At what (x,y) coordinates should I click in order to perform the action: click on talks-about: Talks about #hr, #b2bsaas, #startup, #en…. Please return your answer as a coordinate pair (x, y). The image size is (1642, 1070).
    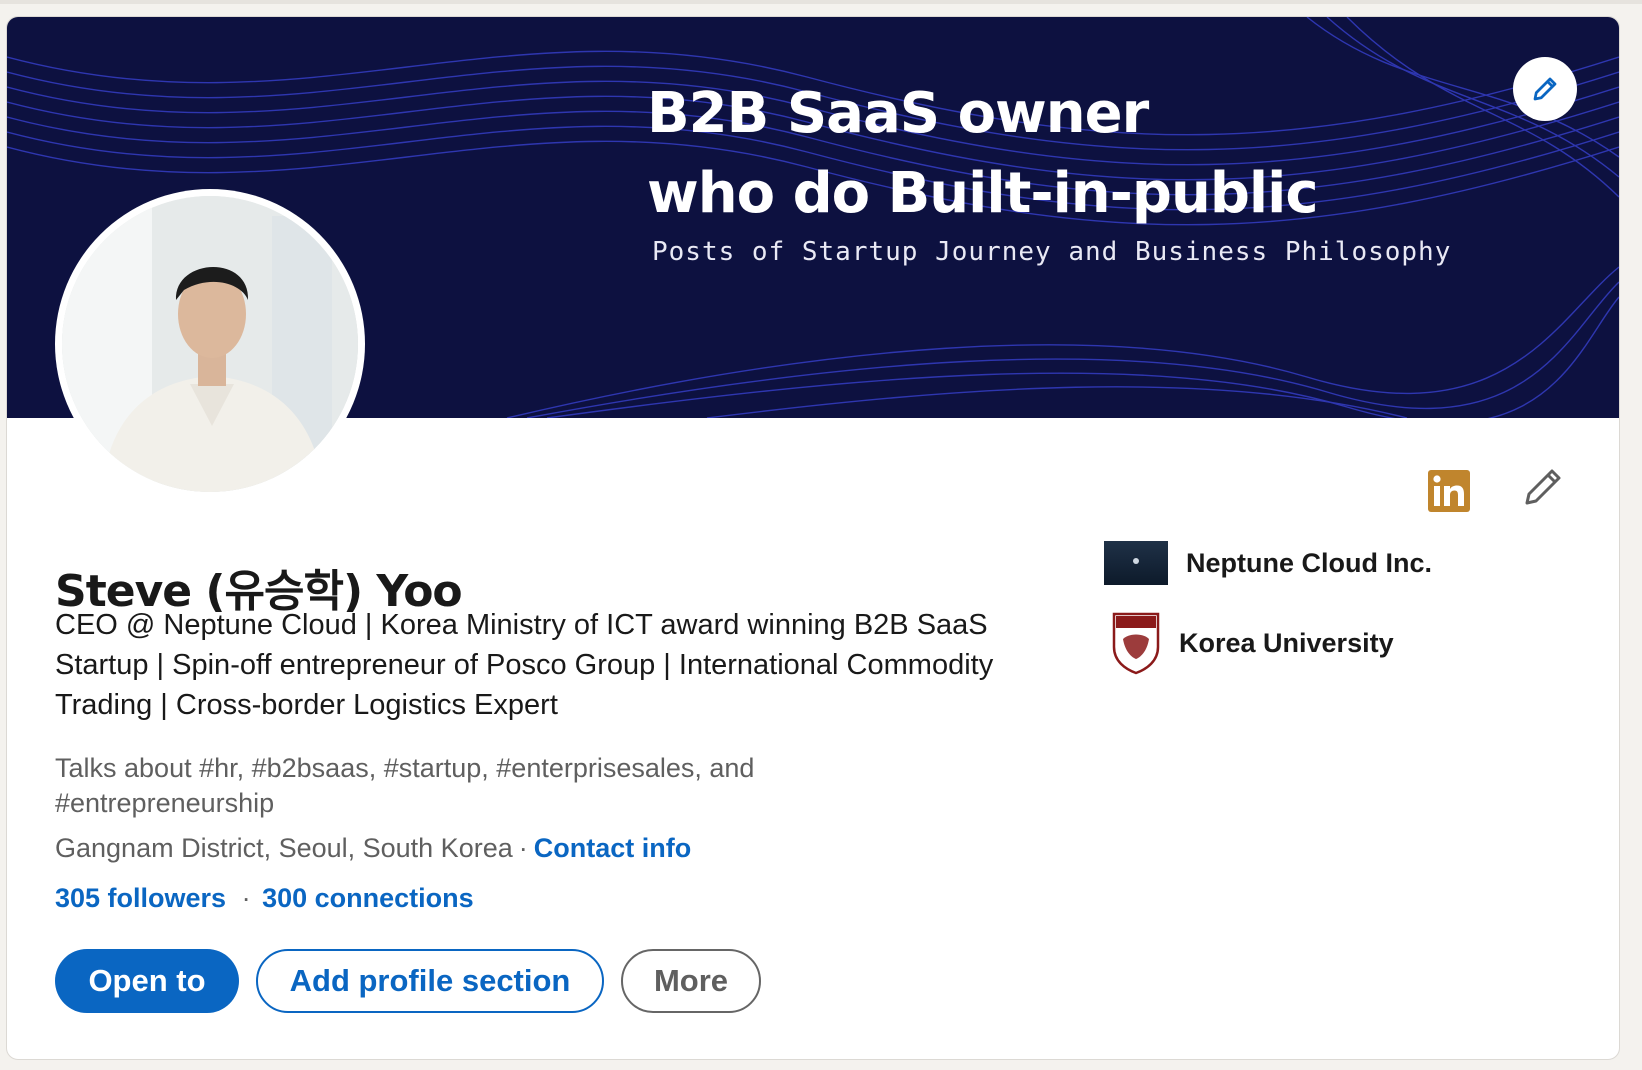
    Looking at the image, I should click on (405, 785).